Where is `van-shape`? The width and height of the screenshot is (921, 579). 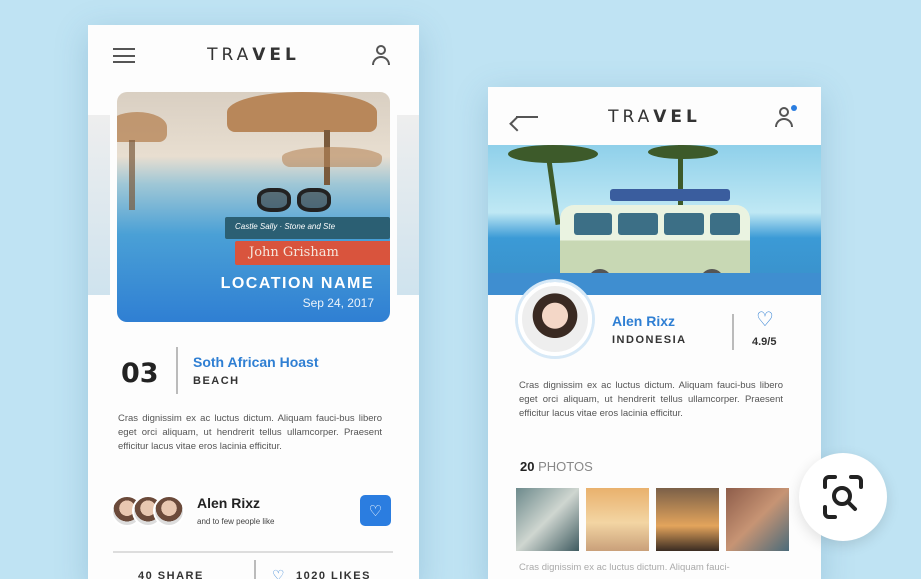 van-shape is located at coordinates (655, 249).